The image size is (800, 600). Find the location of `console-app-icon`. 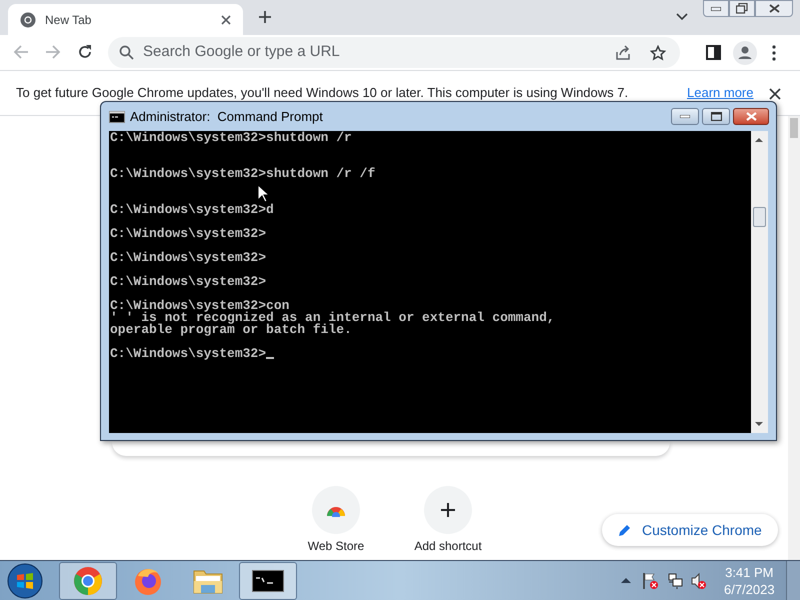

console-app-icon is located at coordinates (117, 116).